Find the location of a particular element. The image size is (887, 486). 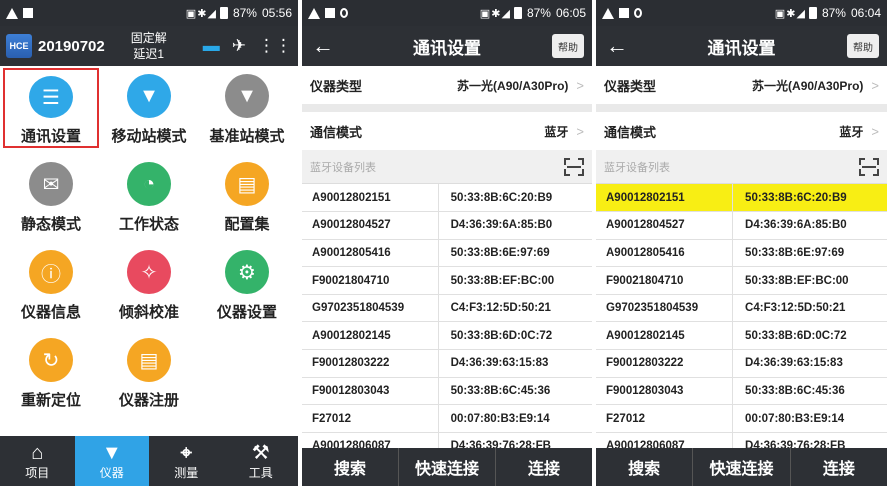

title-bar: ← 通讯设置 帮助 is located at coordinates (741, 46).